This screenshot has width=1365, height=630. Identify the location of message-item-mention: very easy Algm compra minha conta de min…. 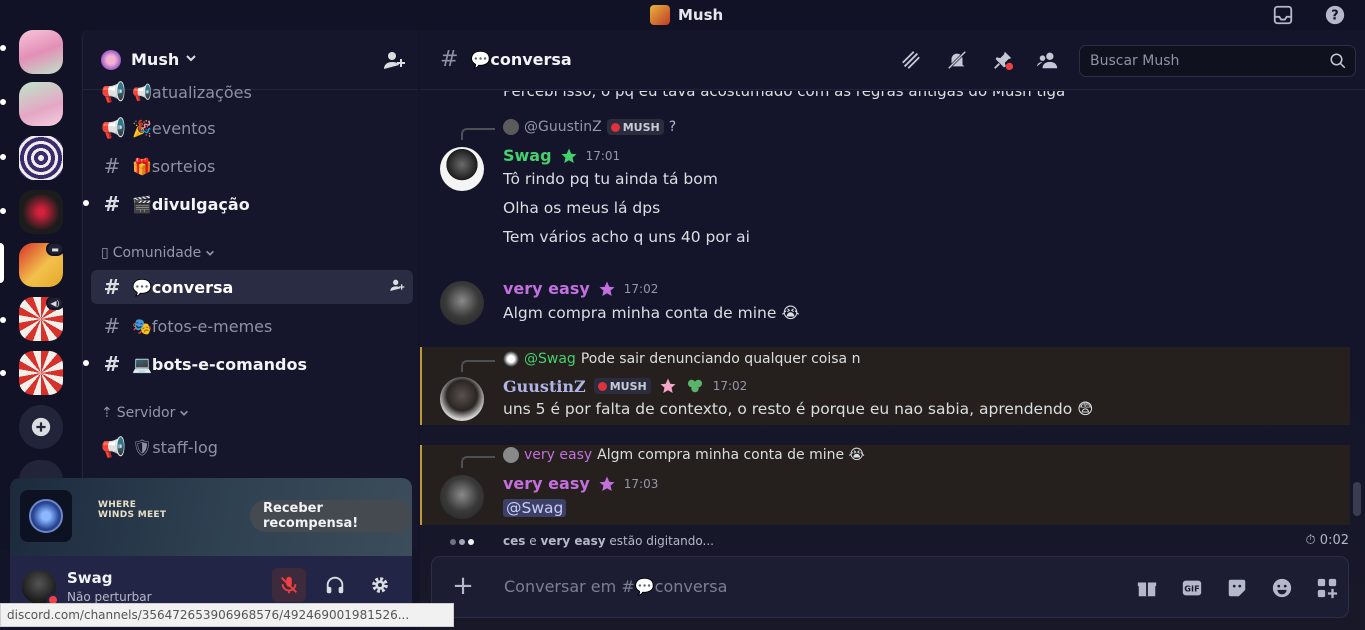
(885, 485).